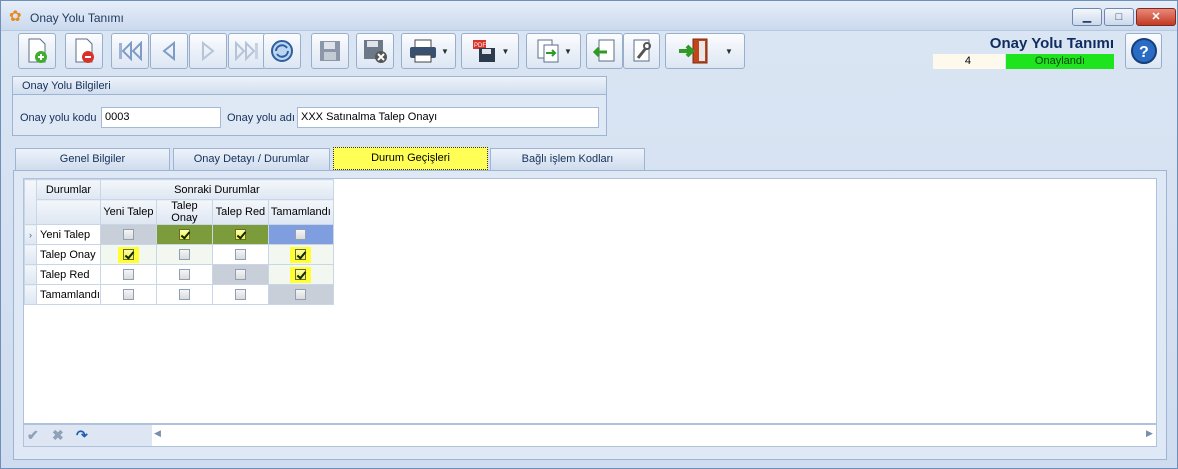 The image size is (1178, 469). I want to click on table-row: › Yeni Talep, so click(179, 234).